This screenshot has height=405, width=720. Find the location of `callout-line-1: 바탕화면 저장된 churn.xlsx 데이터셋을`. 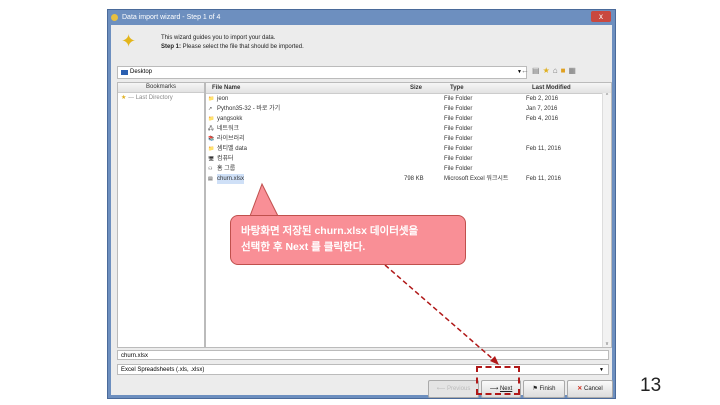

callout-line-1: 바탕화면 저장된 churn.xlsx 데이터셋을 is located at coordinates (330, 231).